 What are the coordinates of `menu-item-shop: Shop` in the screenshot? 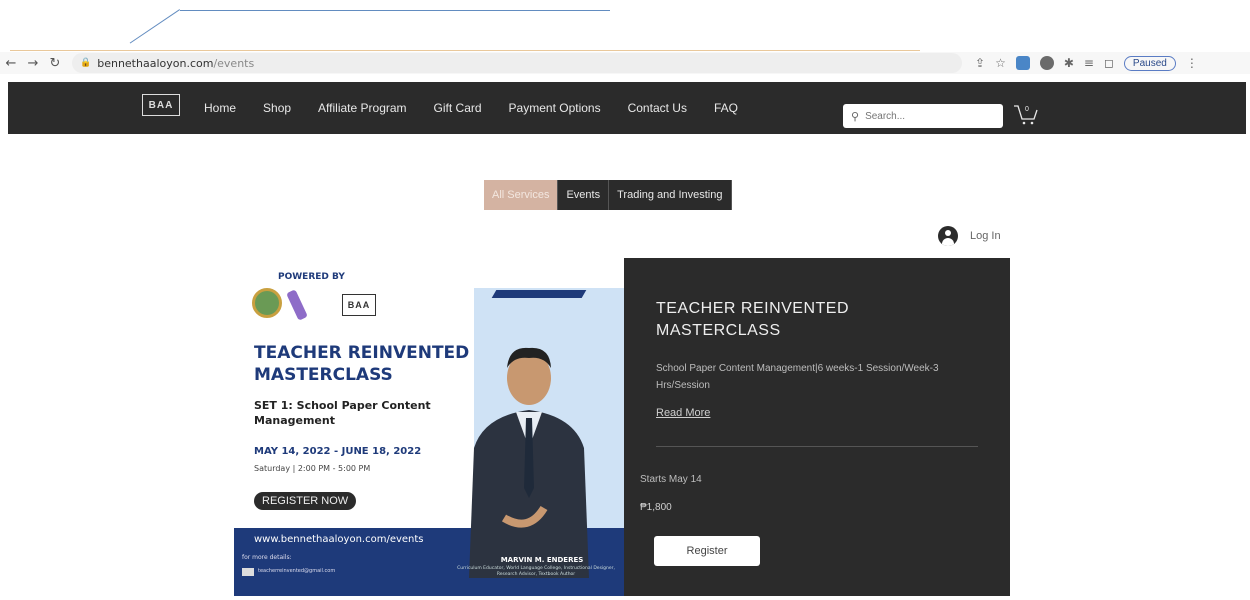 It's located at (277, 108).